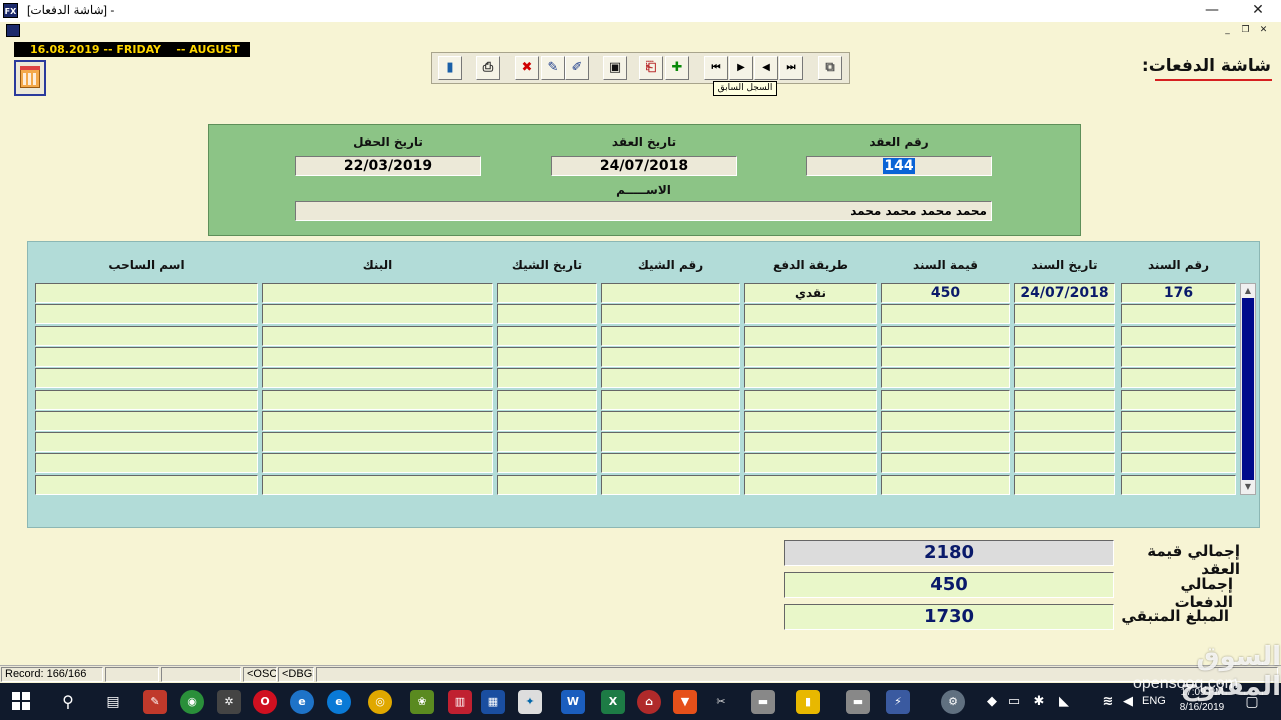 Image resolution: width=1281 pixels, height=720 pixels. I want to click on scroll-up-arrow-icon: ▲, so click(1248, 291).